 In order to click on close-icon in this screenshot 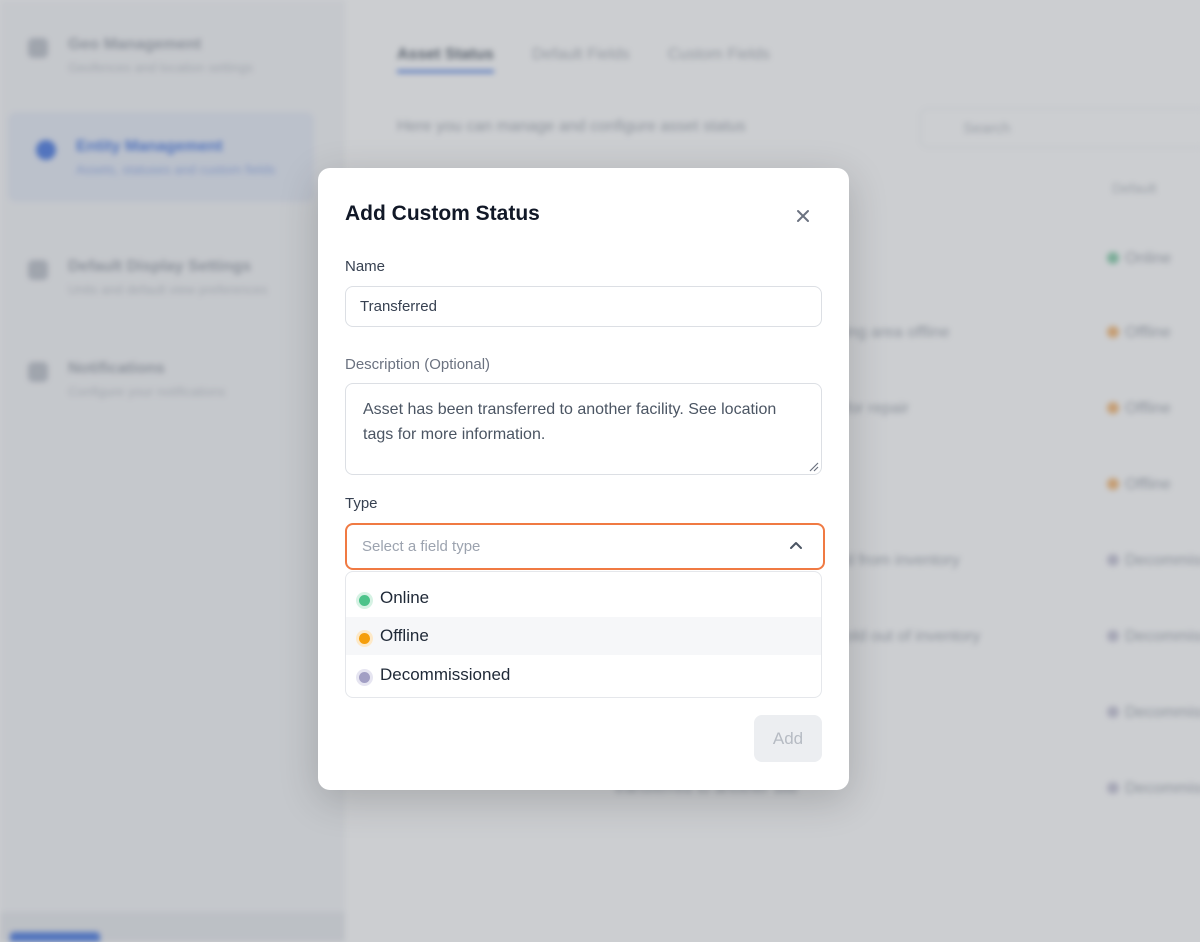, I will do `click(803, 216)`.